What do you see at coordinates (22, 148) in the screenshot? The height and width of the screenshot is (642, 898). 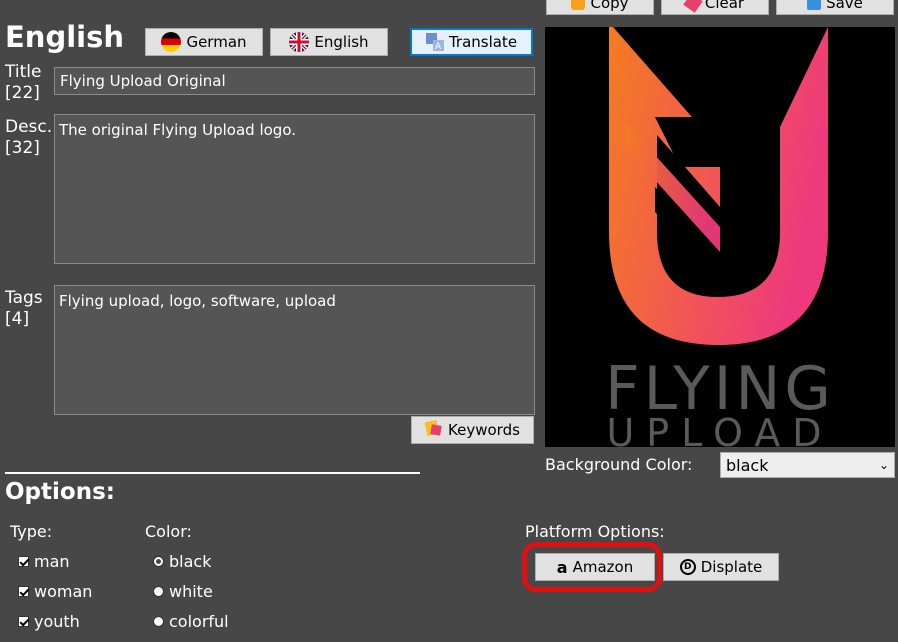 I see `desc-char-count: [32]` at bounding box center [22, 148].